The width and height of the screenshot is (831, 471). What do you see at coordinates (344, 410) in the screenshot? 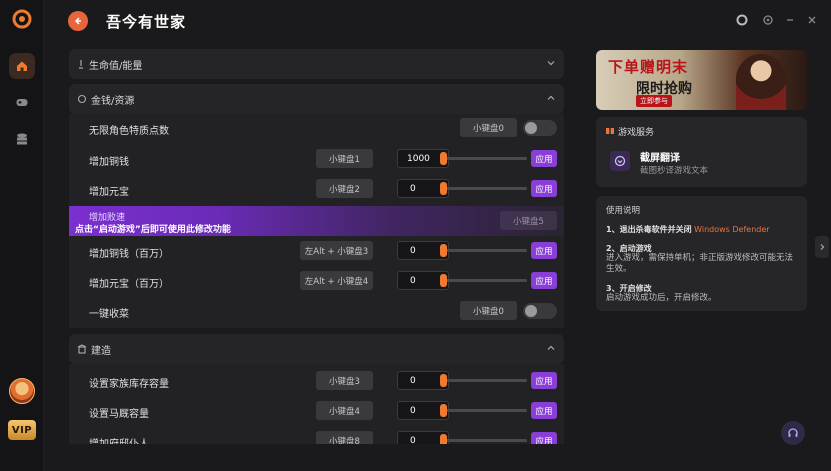
I see `hotkey-badge: 小键盘4` at bounding box center [344, 410].